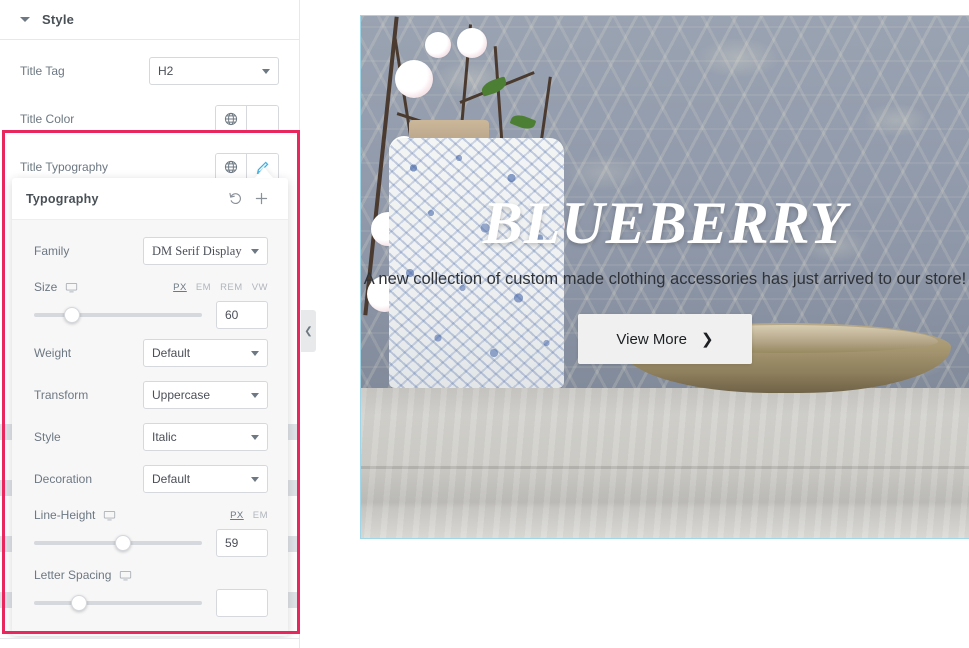  I want to click on weight-value: Default, so click(171, 353).